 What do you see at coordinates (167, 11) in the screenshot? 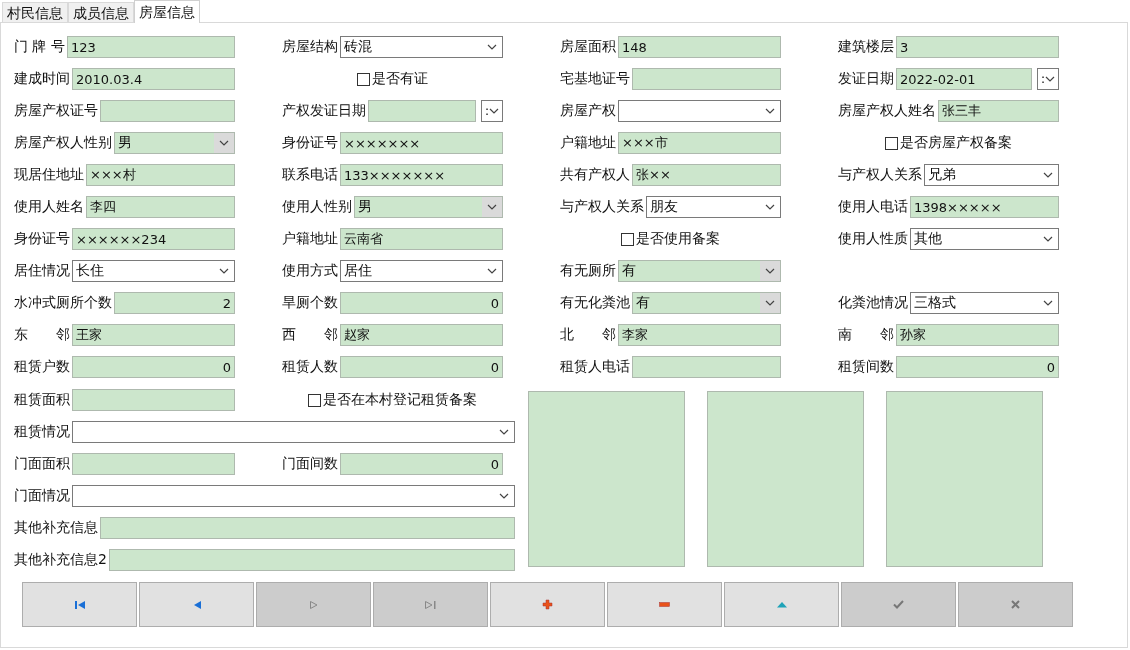
I see `tab: 房屋信息` at bounding box center [167, 11].